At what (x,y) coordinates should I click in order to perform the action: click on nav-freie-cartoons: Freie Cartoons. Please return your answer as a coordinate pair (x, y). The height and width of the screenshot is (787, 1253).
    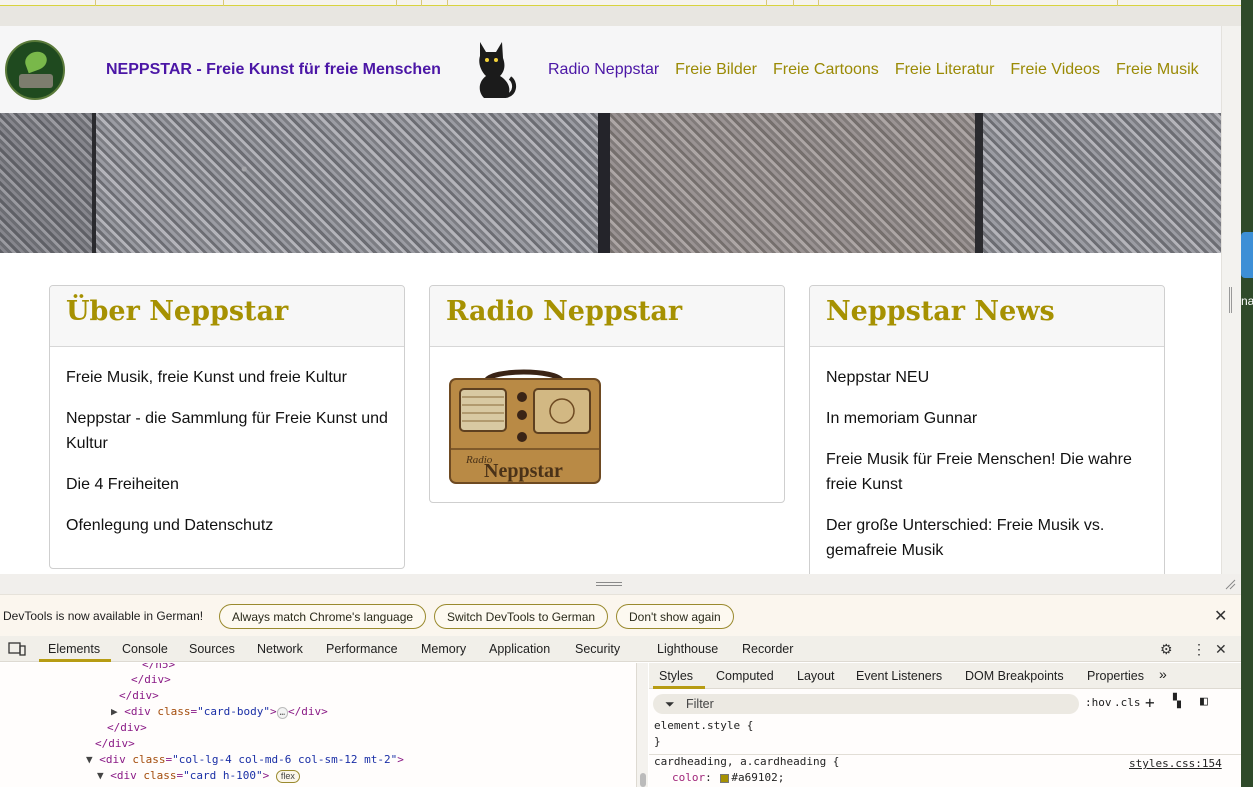
    Looking at the image, I should click on (826, 70).